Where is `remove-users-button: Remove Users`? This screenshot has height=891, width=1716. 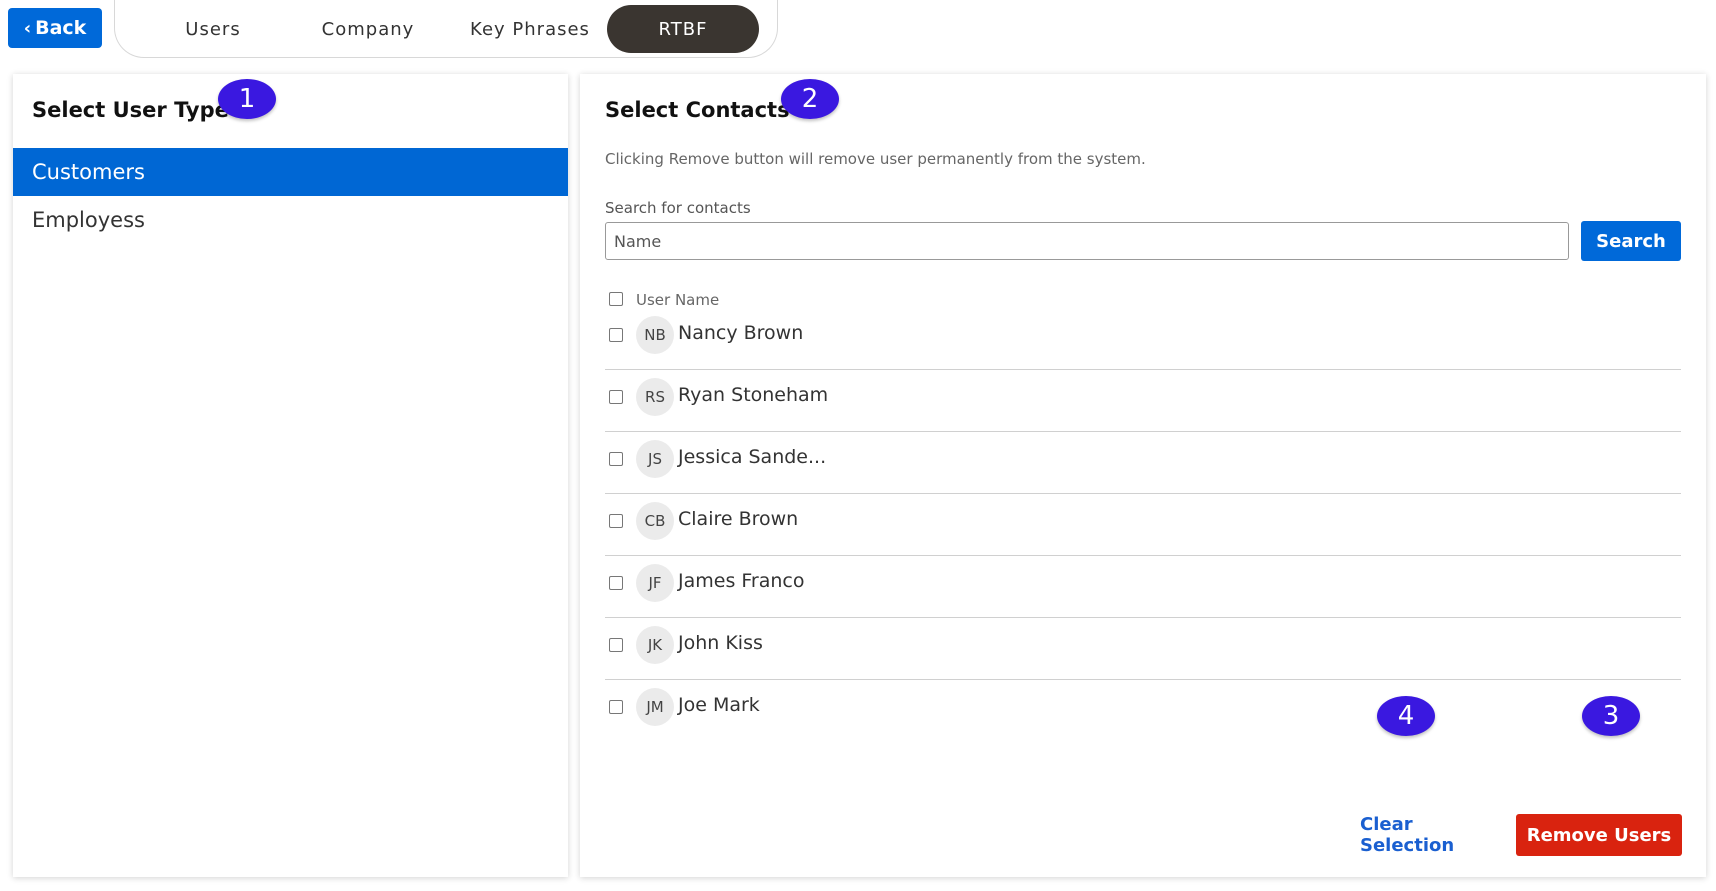
remove-users-button: Remove Users is located at coordinates (1599, 835).